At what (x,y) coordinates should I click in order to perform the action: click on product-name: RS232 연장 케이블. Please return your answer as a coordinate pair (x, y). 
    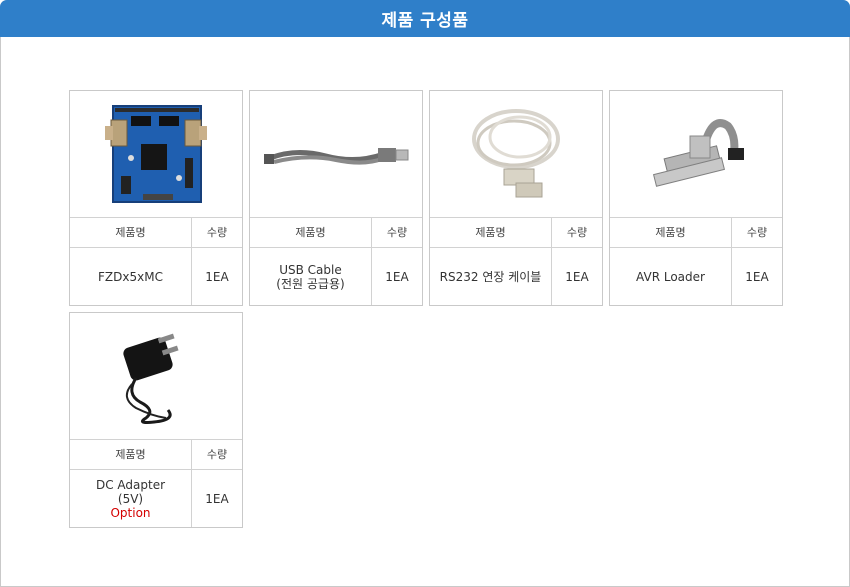
    Looking at the image, I should click on (490, 276).